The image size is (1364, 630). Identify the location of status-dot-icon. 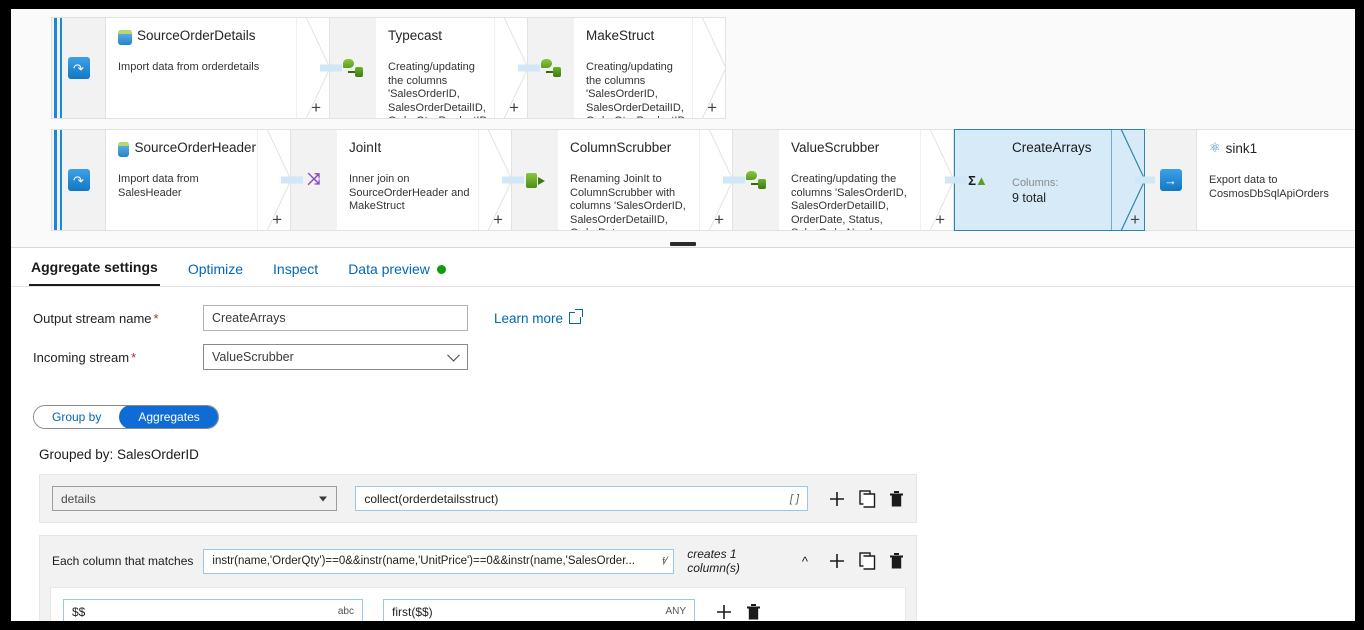
(441, 269).